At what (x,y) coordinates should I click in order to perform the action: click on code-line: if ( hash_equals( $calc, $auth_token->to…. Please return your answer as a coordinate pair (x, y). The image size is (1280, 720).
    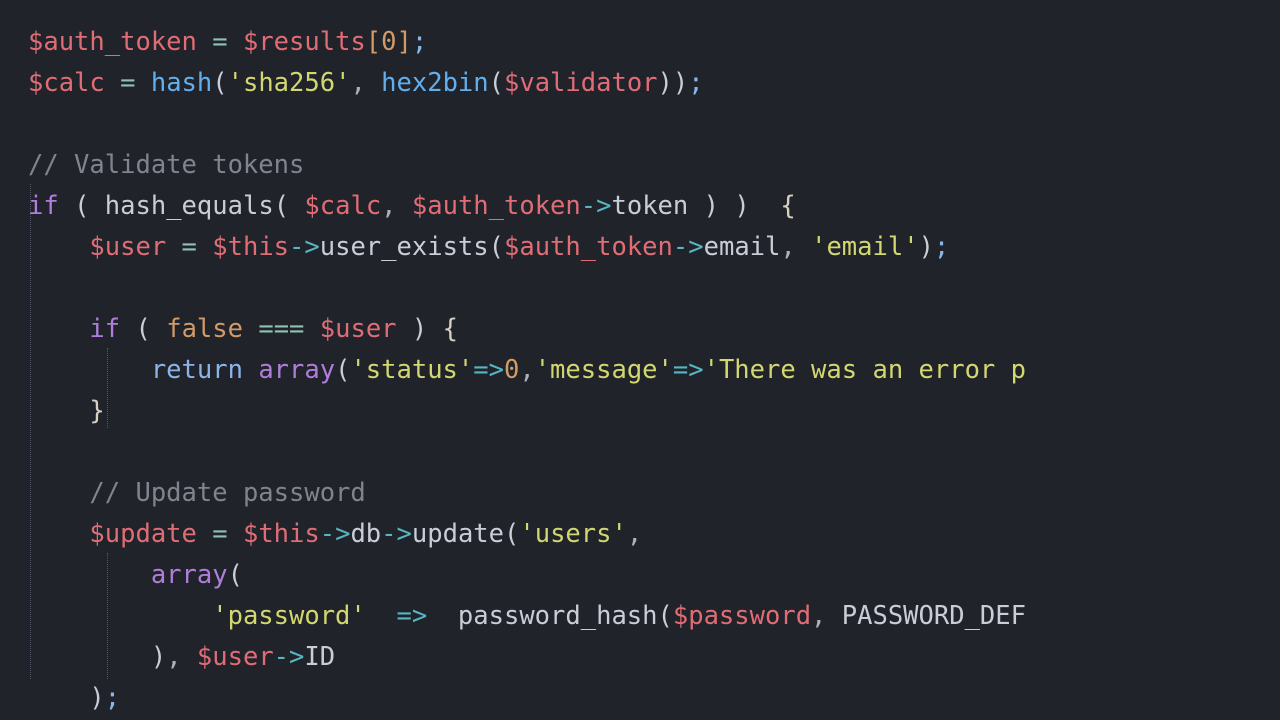
    Looking at the image, I should click on (640, 206).